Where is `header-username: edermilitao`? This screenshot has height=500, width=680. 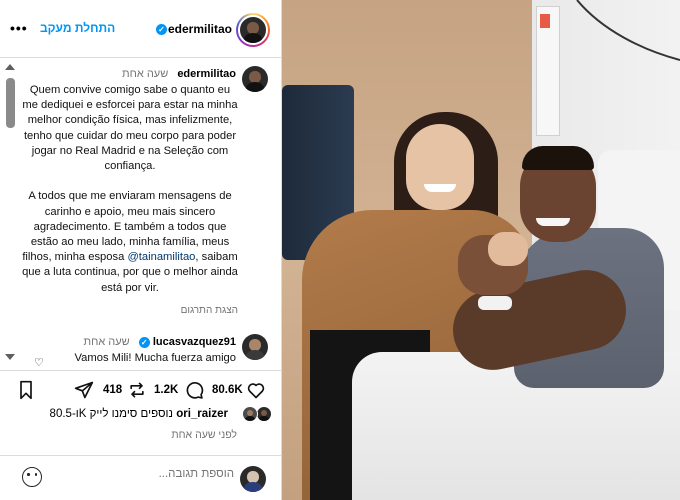
header-username: edermilitao is located at coordinates (200, 29).